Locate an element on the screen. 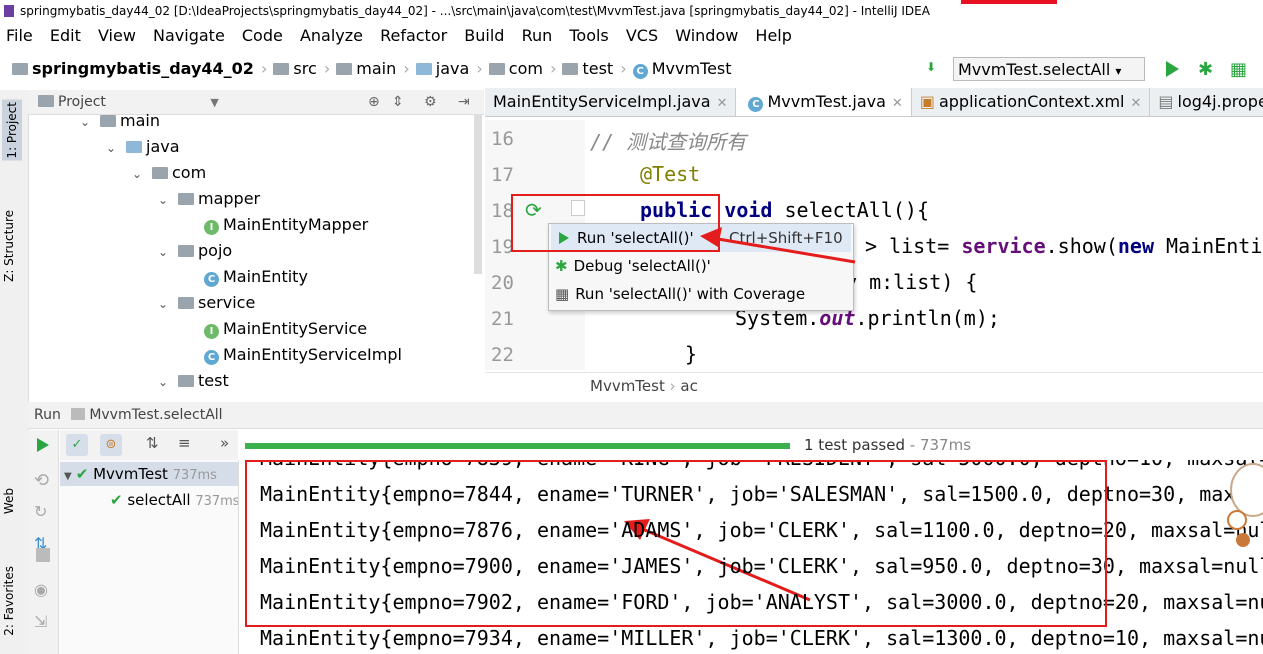 The height and width of the screenshot is (654, 1263). more-icon: » is located at coordinates (224, 443).